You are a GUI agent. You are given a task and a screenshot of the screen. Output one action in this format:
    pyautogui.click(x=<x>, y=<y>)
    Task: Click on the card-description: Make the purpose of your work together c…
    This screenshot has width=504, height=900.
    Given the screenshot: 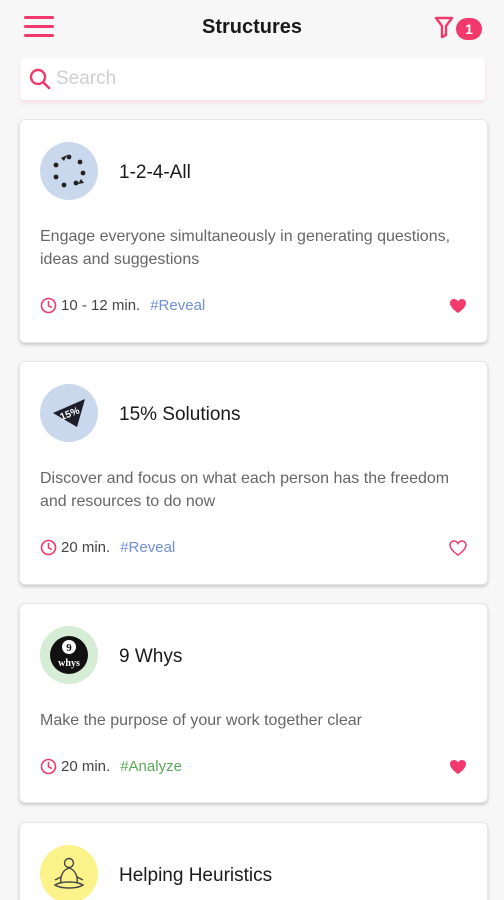 What is the action you would take?
    pyautogui.click(x=201, y=720)
    